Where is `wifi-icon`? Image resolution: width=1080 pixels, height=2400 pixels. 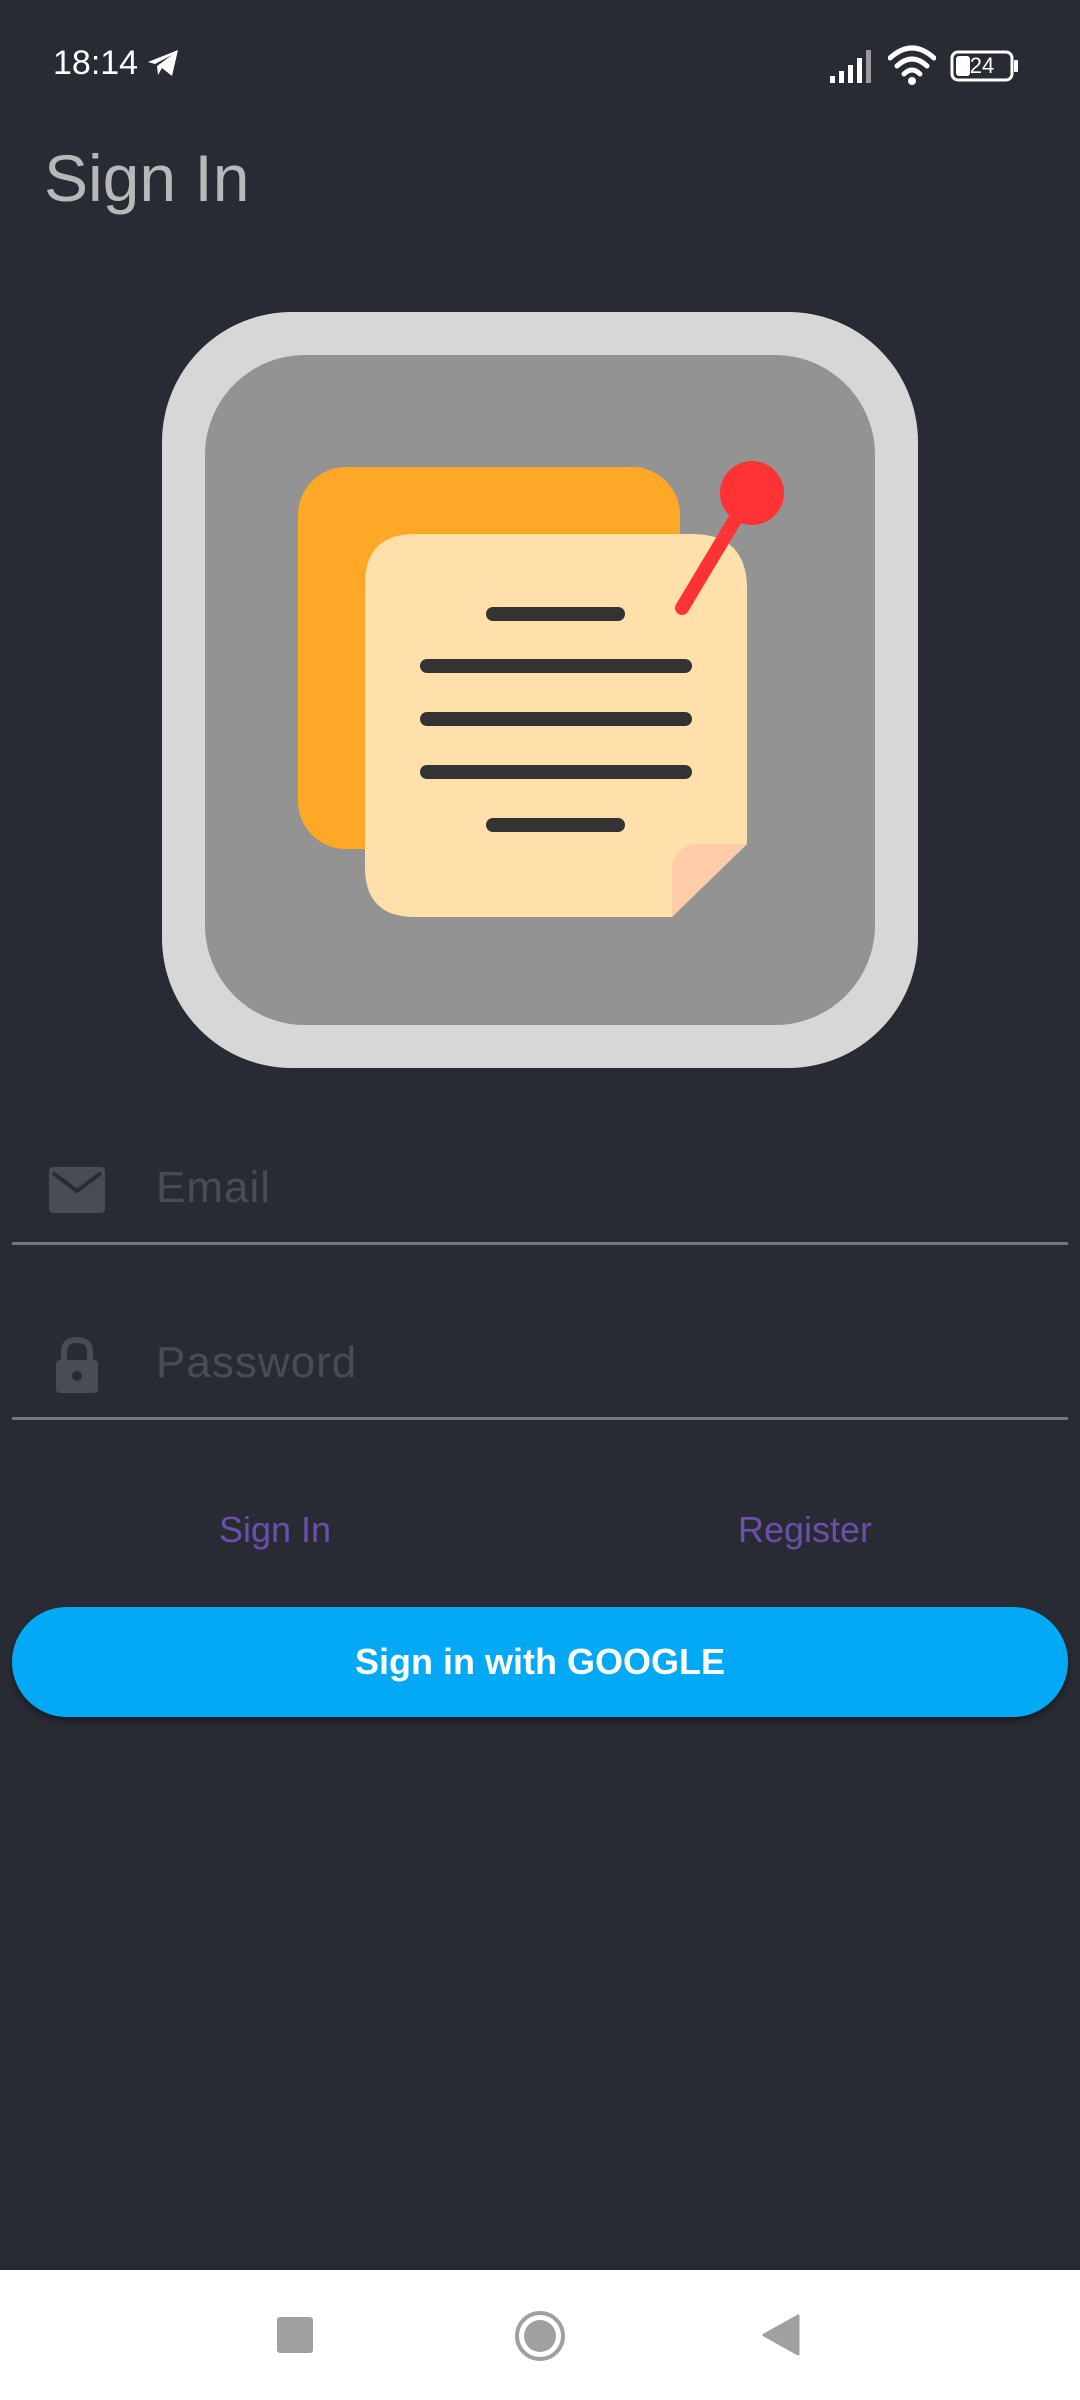 wifi-icon is located at coordinates (912, 65).